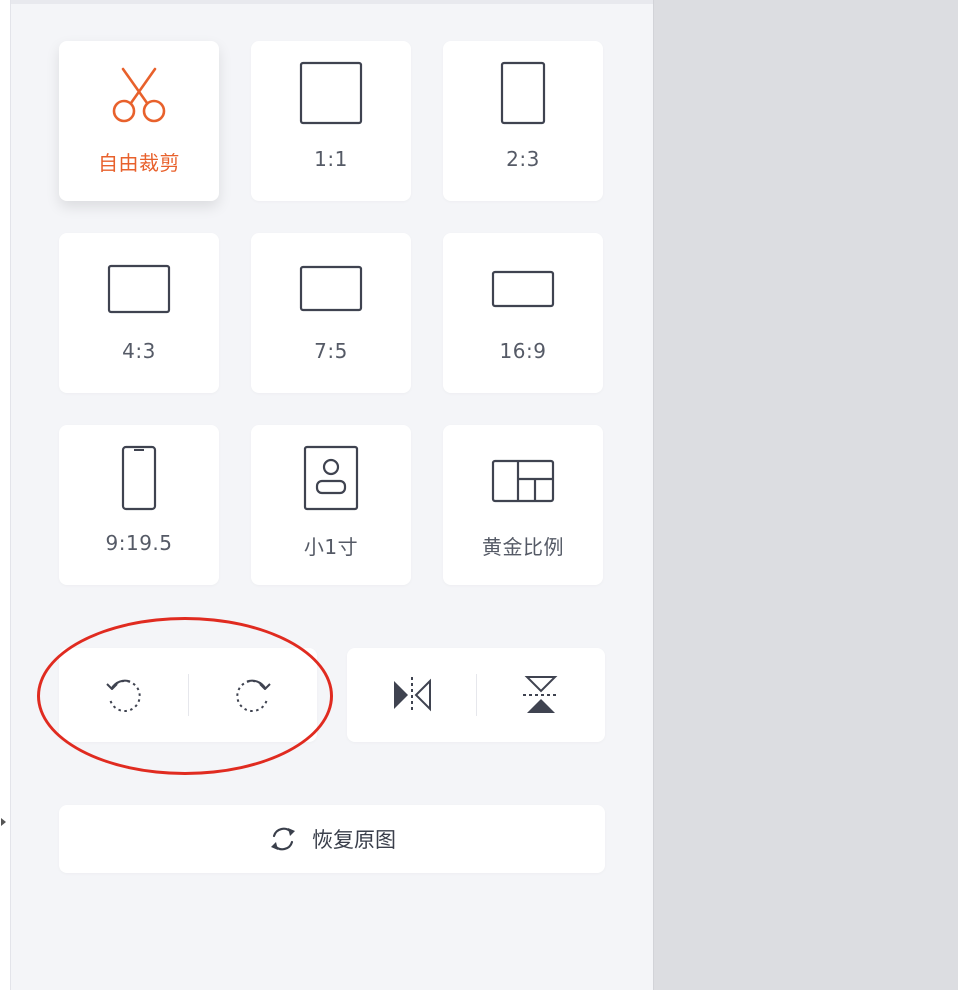  Describe the element at coordinates (139, 351) in the screenshot. I see `ratio-label: 4:3` at that location.